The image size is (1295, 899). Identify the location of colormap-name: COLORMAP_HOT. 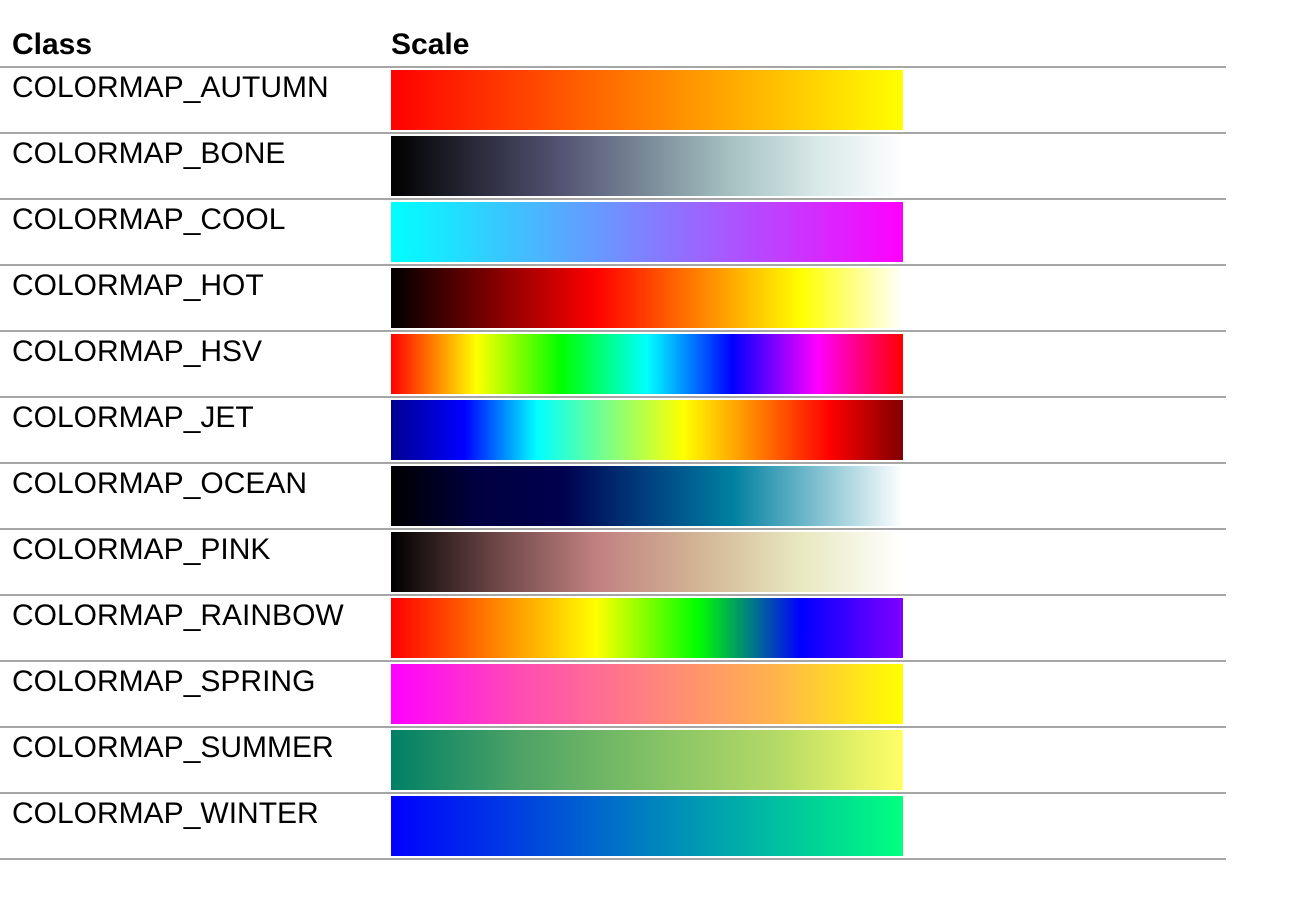
(138, 285).